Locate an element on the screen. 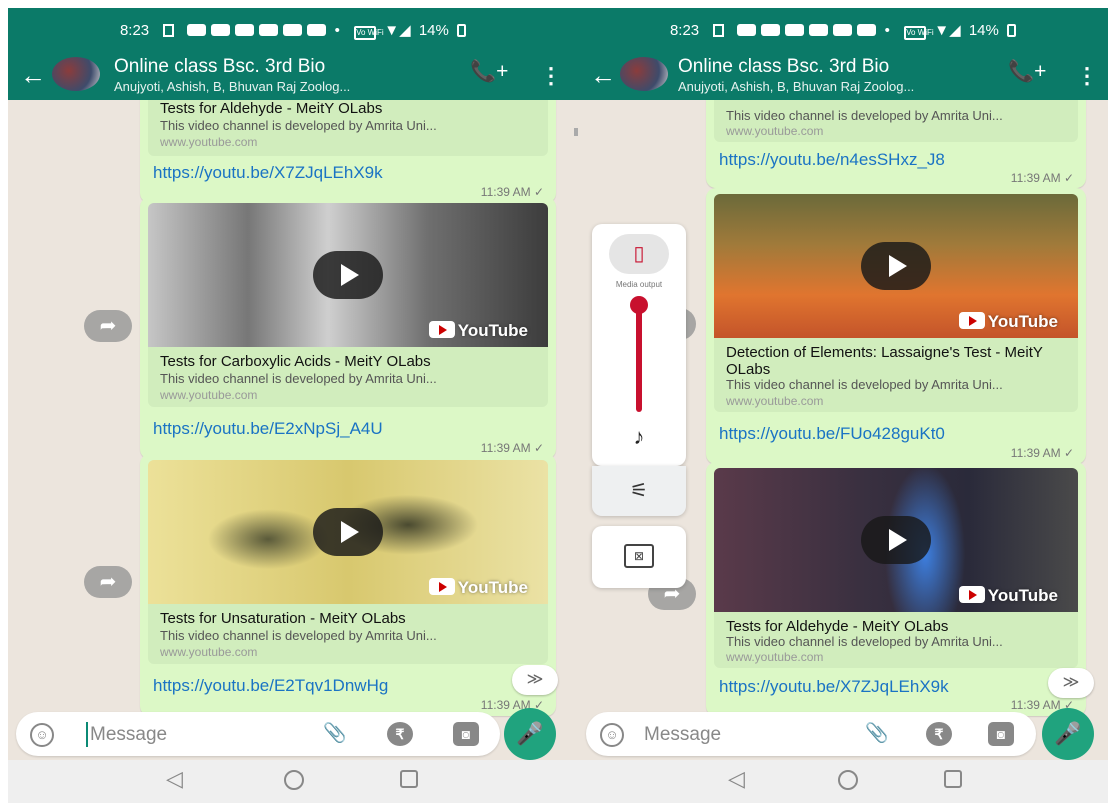 This screenshot has height=803, width=1108. speaker-icon: ▯ is located at coordinates (639, 254).